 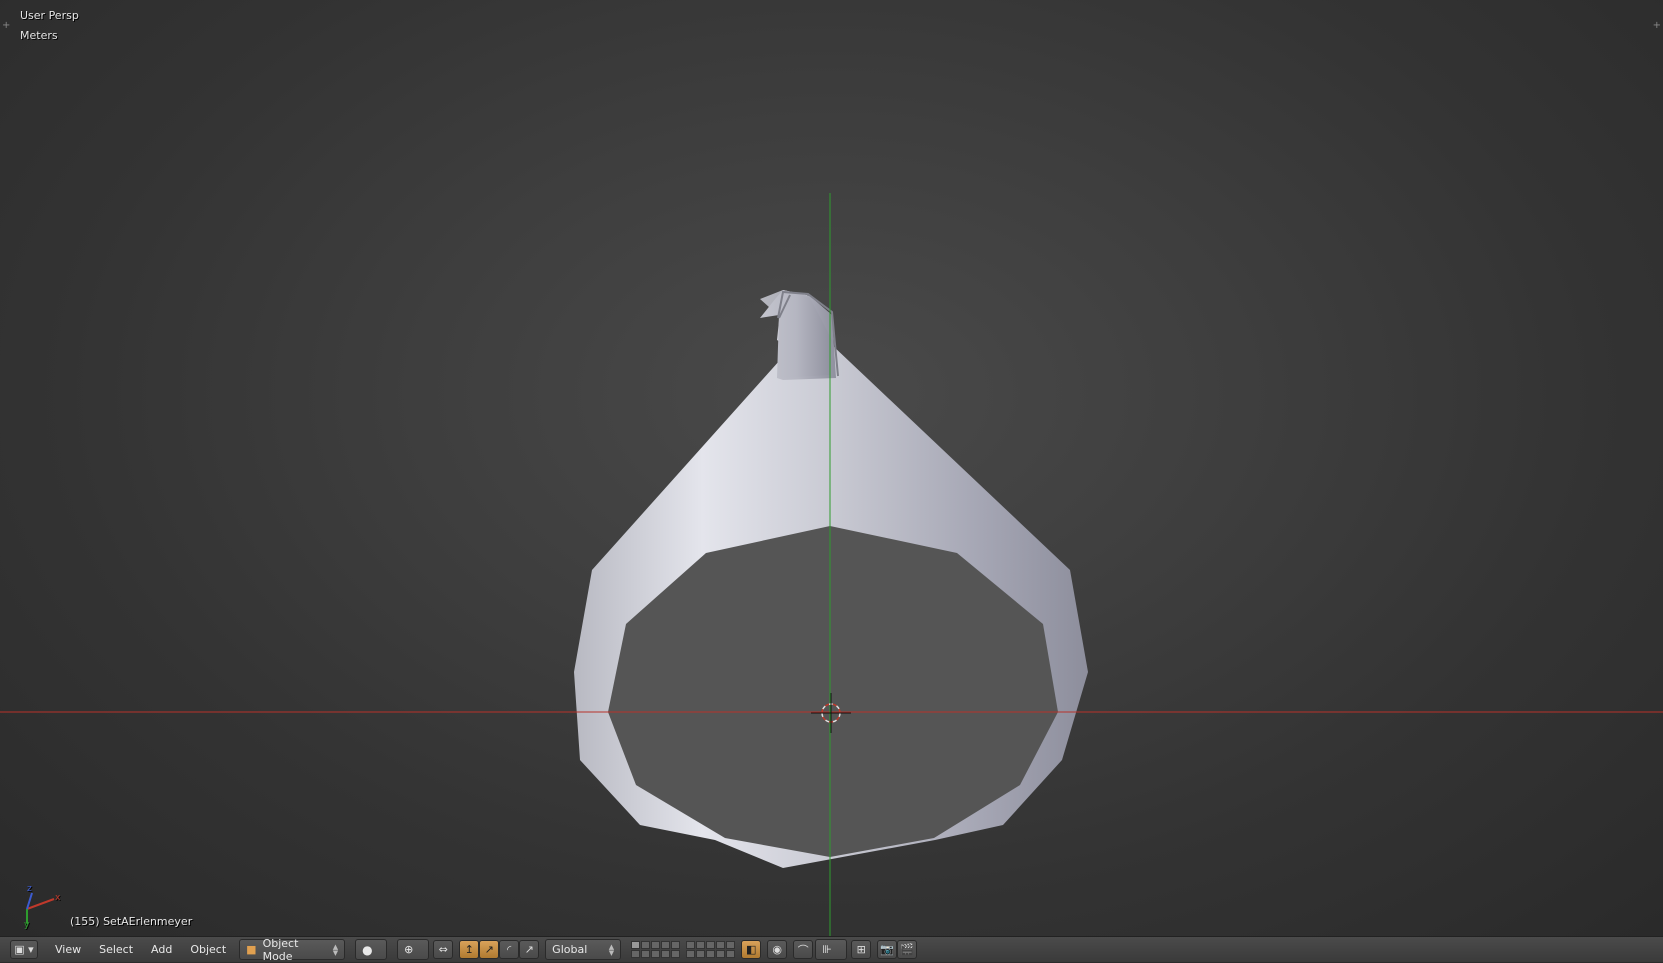 What do you see at coordinates (251, 949) in the screenshot?
I see `object-mode-icon: ■` at bounding box center [251, 949].